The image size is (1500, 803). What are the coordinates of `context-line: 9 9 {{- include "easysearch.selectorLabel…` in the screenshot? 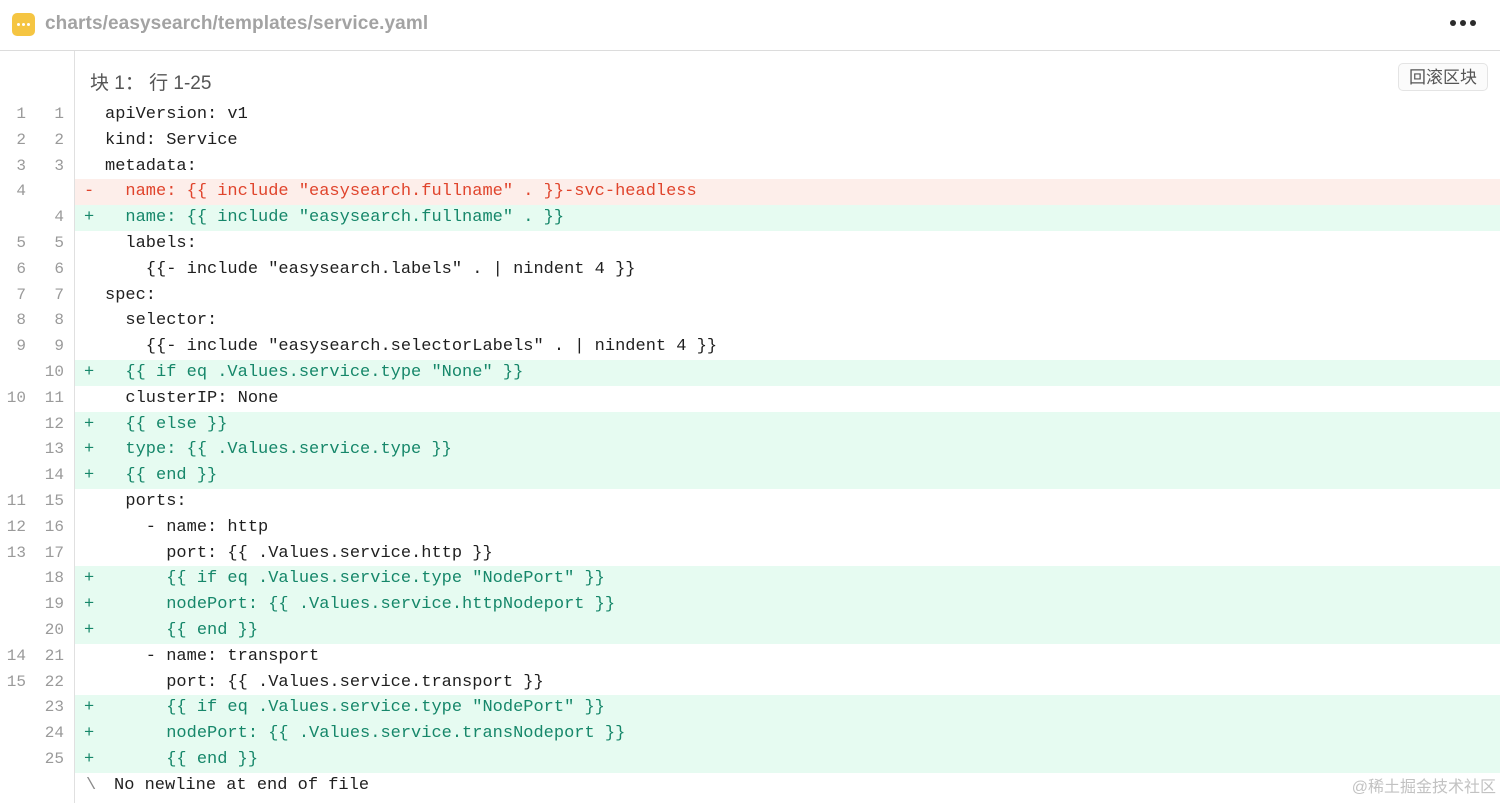 It's located at (750, 347).